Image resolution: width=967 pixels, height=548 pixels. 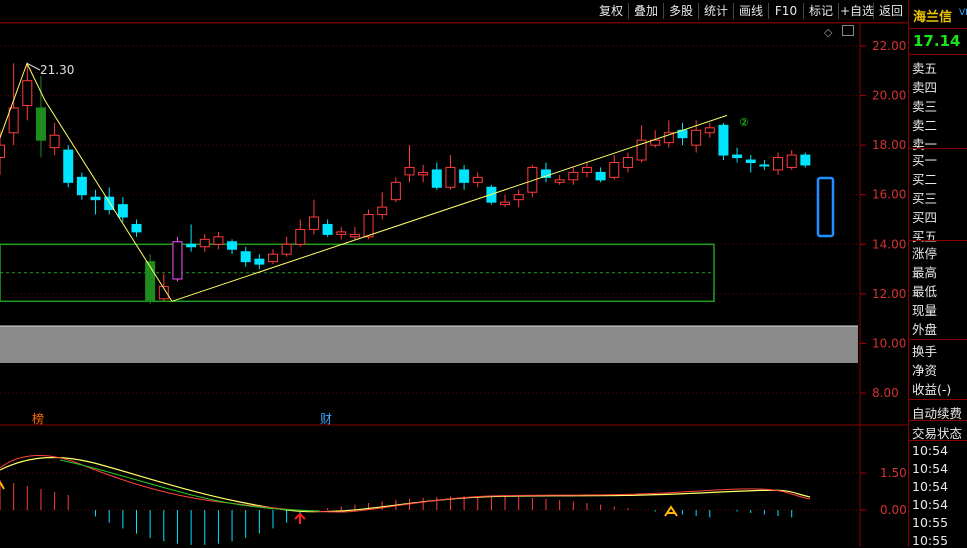 I want to click on selection-highlight, so click(x=825, y=207).